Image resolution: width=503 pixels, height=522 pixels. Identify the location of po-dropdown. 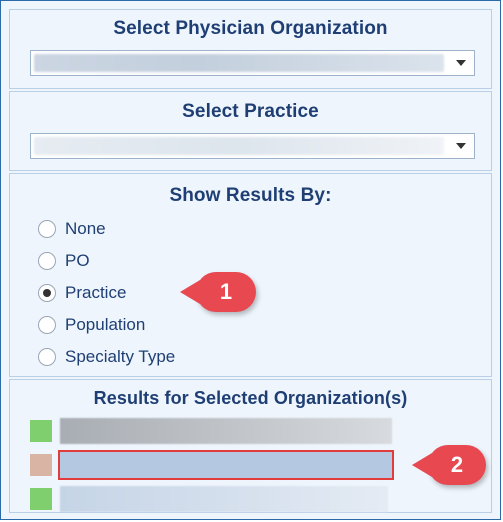
(252, 63).